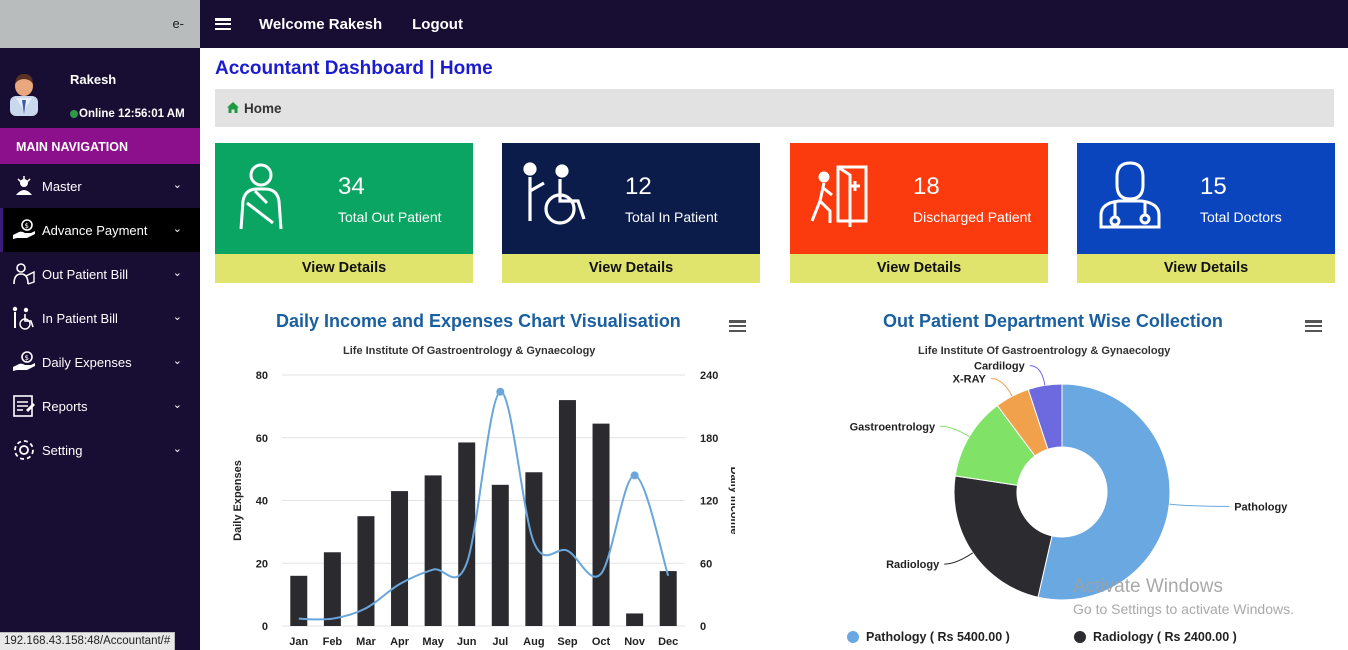 The image size is (1348, 650). I want to click on card-value: 34, so click(351, 186).